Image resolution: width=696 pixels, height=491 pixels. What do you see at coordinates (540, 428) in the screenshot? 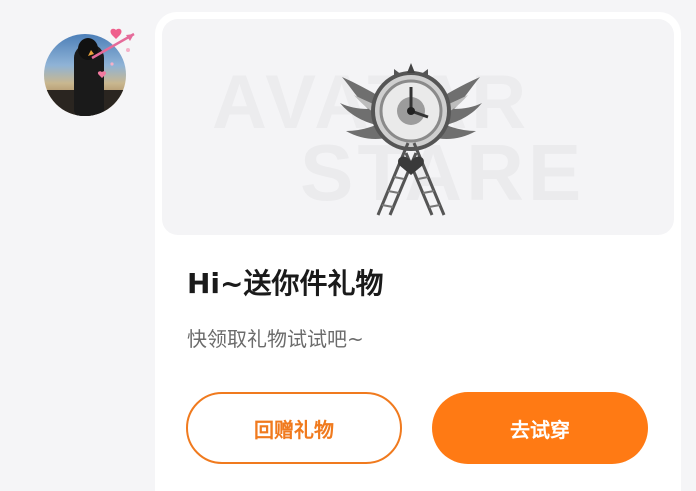
I see `try-on-button: 去试穿` at bounding box center [540, 428].